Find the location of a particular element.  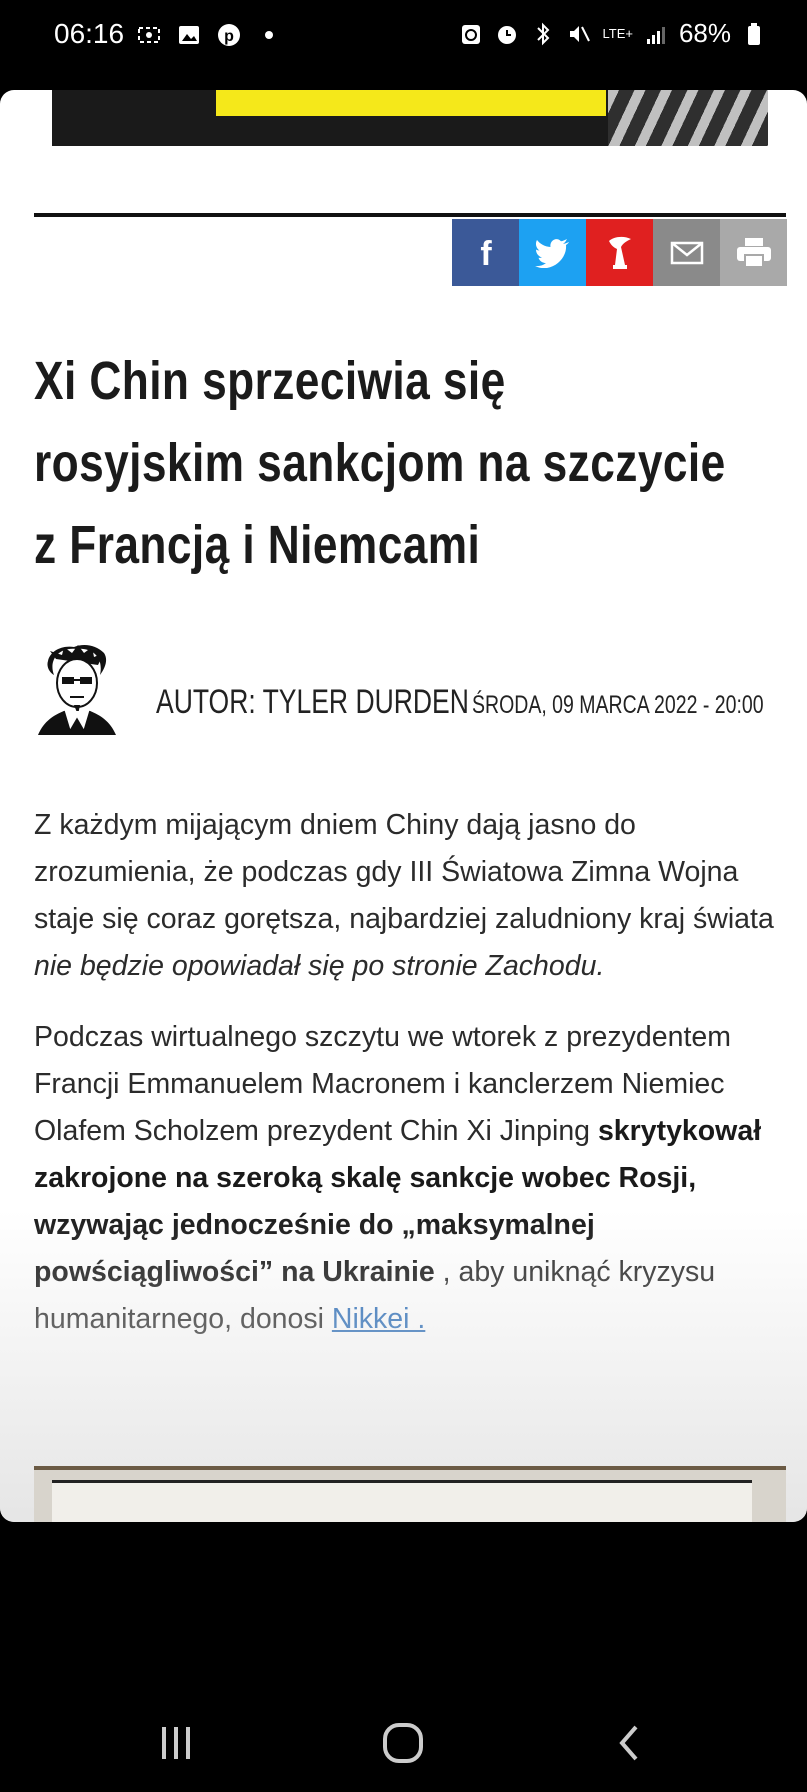

ad-banner is located at coordinates (410, 118).